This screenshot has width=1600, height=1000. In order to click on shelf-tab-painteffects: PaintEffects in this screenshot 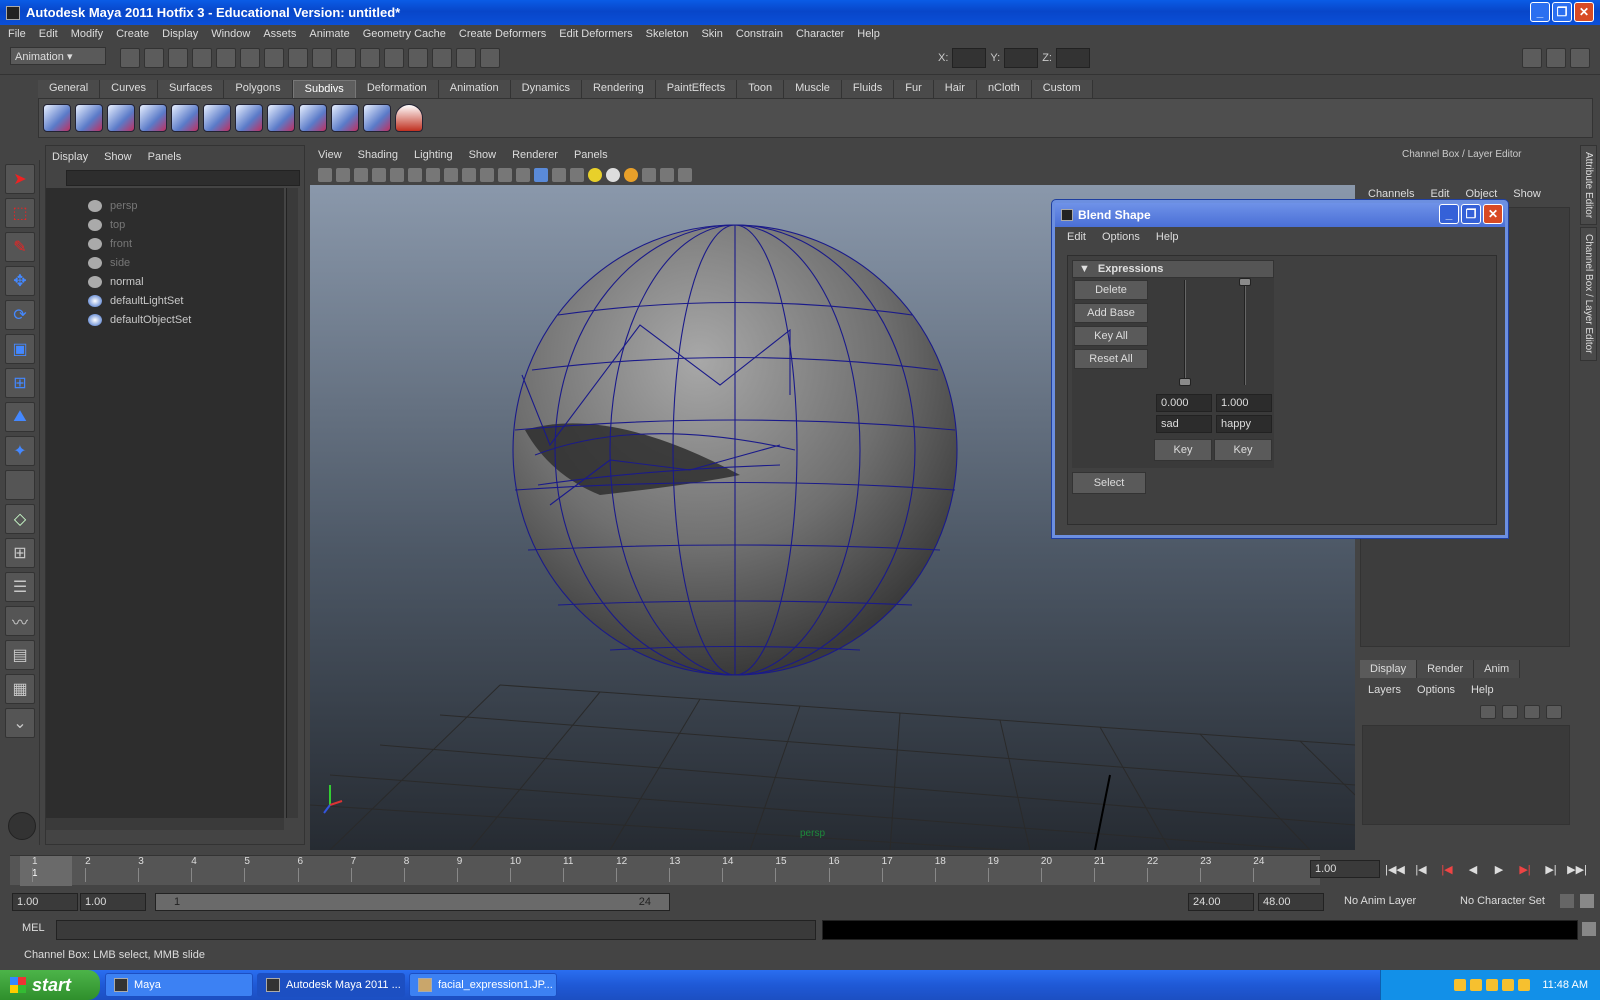, I will do `click(696, 89)`.